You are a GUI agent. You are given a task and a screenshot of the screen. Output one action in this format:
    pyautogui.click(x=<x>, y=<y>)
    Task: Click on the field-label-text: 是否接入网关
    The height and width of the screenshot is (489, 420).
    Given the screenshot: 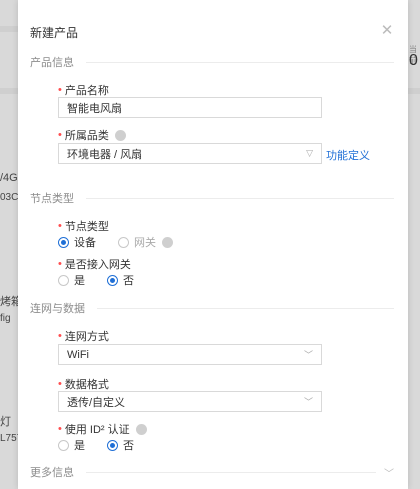 What is the action you would take?
    pyautogui.click(x=97, y=265)
    